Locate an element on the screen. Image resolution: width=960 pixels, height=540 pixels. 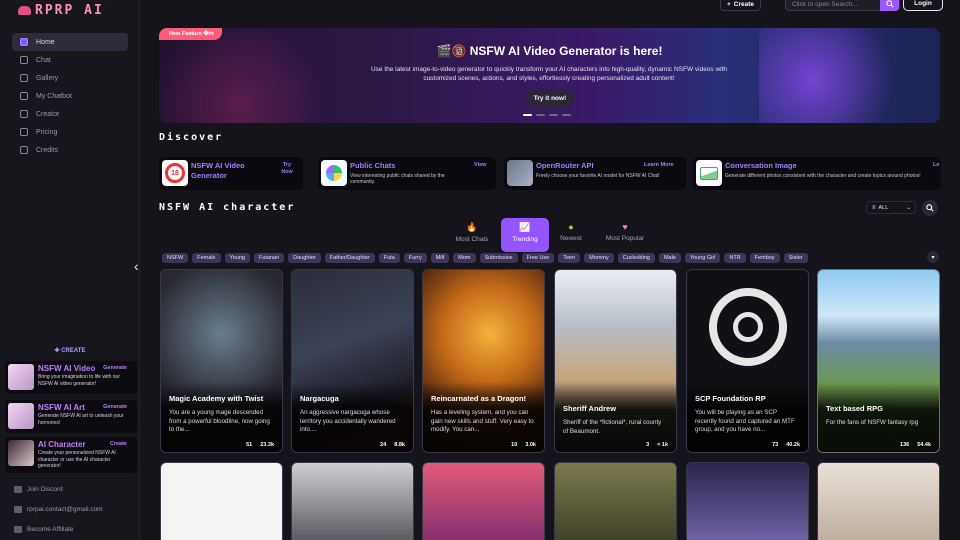
search-button is located at coordinates (889, 5).